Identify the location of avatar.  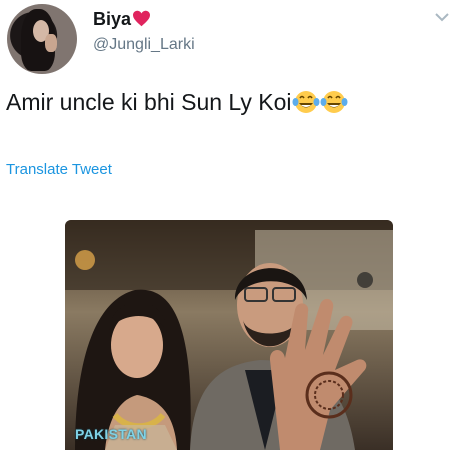
(42, 39).